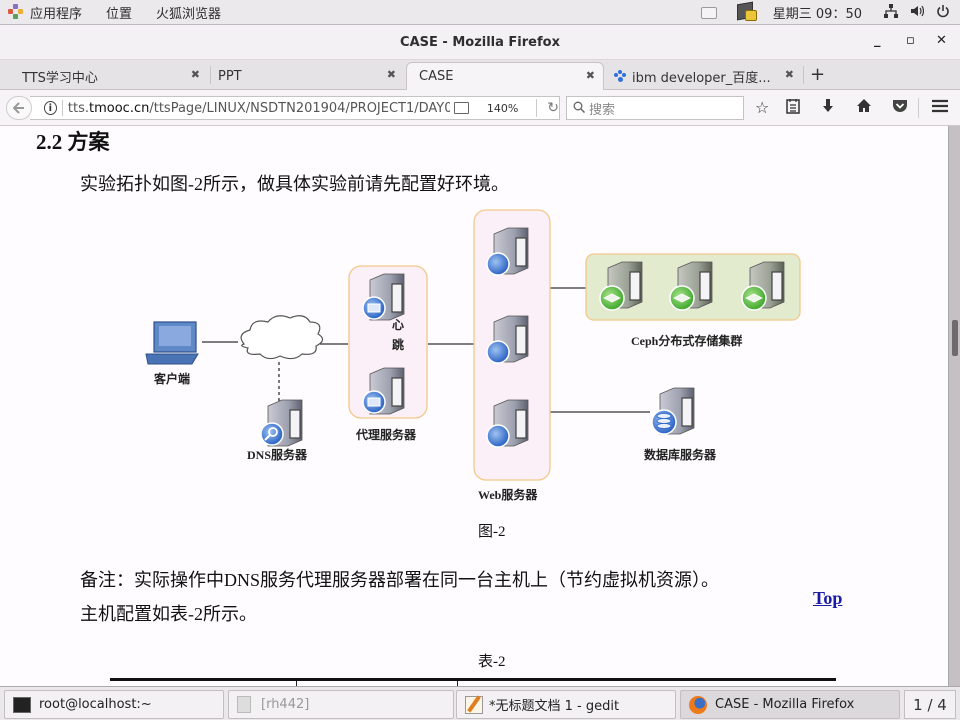 The width and height of the screenshot is (960, 720). Describe the element at coordinates (119, 12) in the screenshot. I see `menu-places: 位置` at that location.